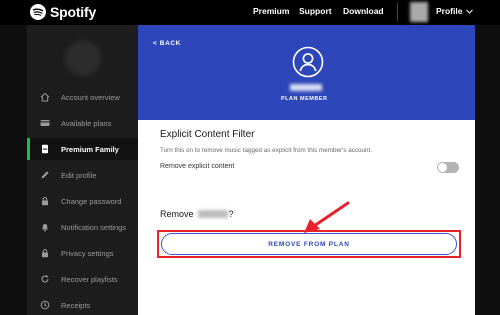  Describe the element at coordinates (363, 11) in the screenshot. I see `nav-link-download: Download` at that location.